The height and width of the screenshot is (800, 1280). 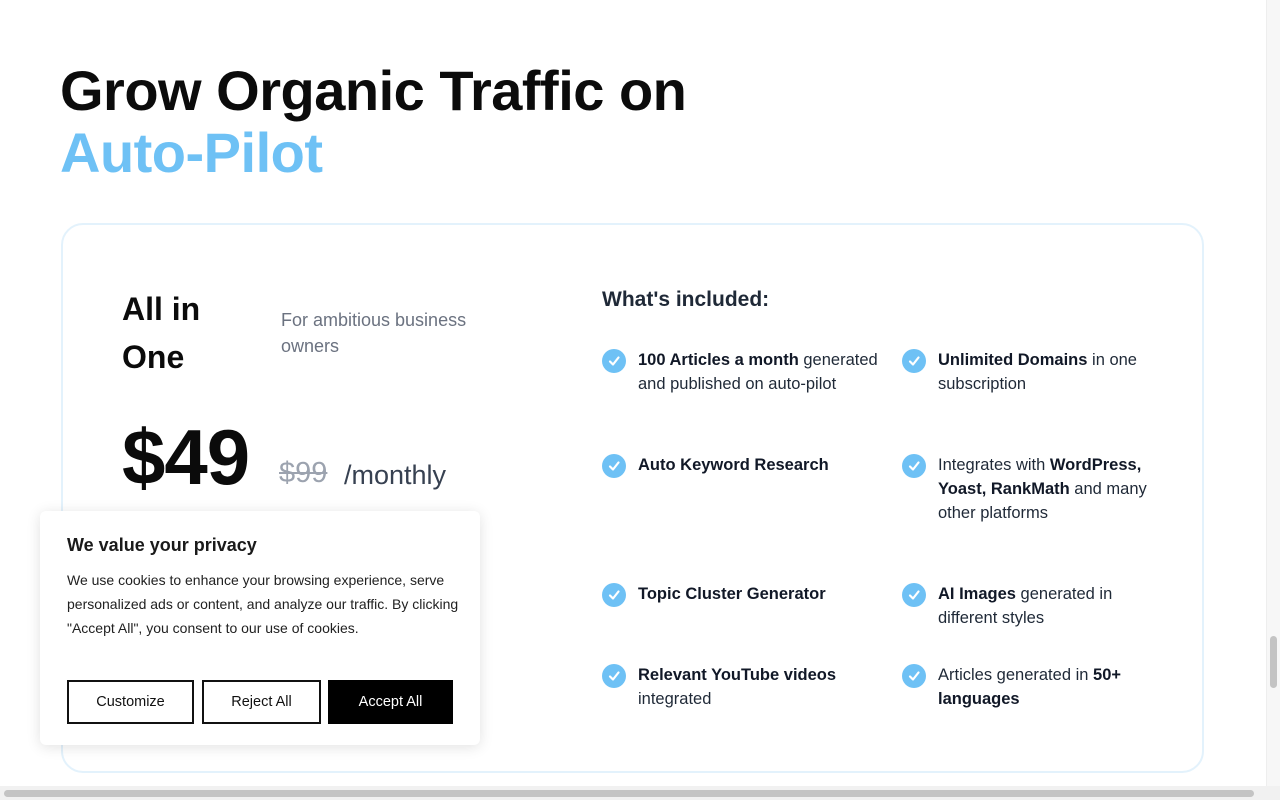 I want to click on feature-bold: 100 Articles a month, so click(x=718, y=360).